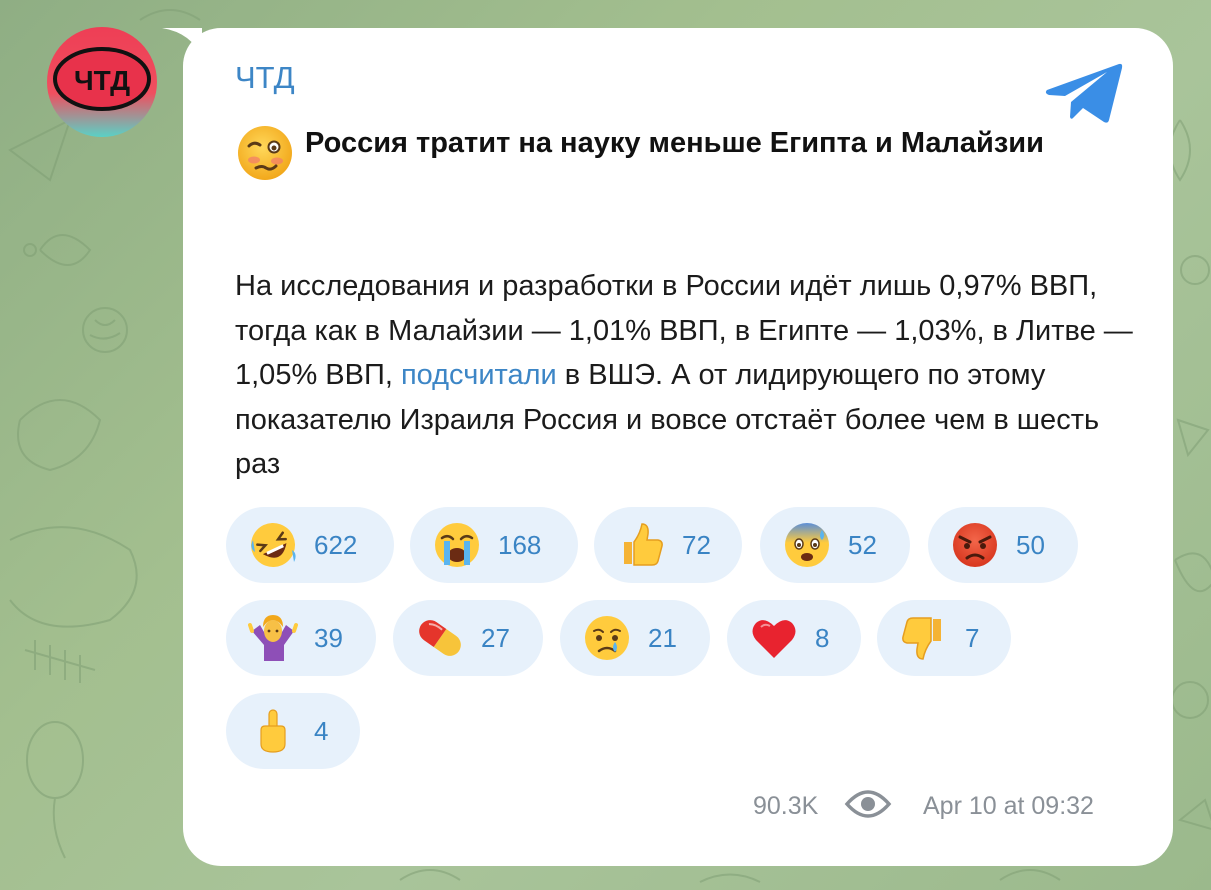  Describe the element at coordinates (1030, 544) in the screenshot. I see `reaction-count: 50` at that location.